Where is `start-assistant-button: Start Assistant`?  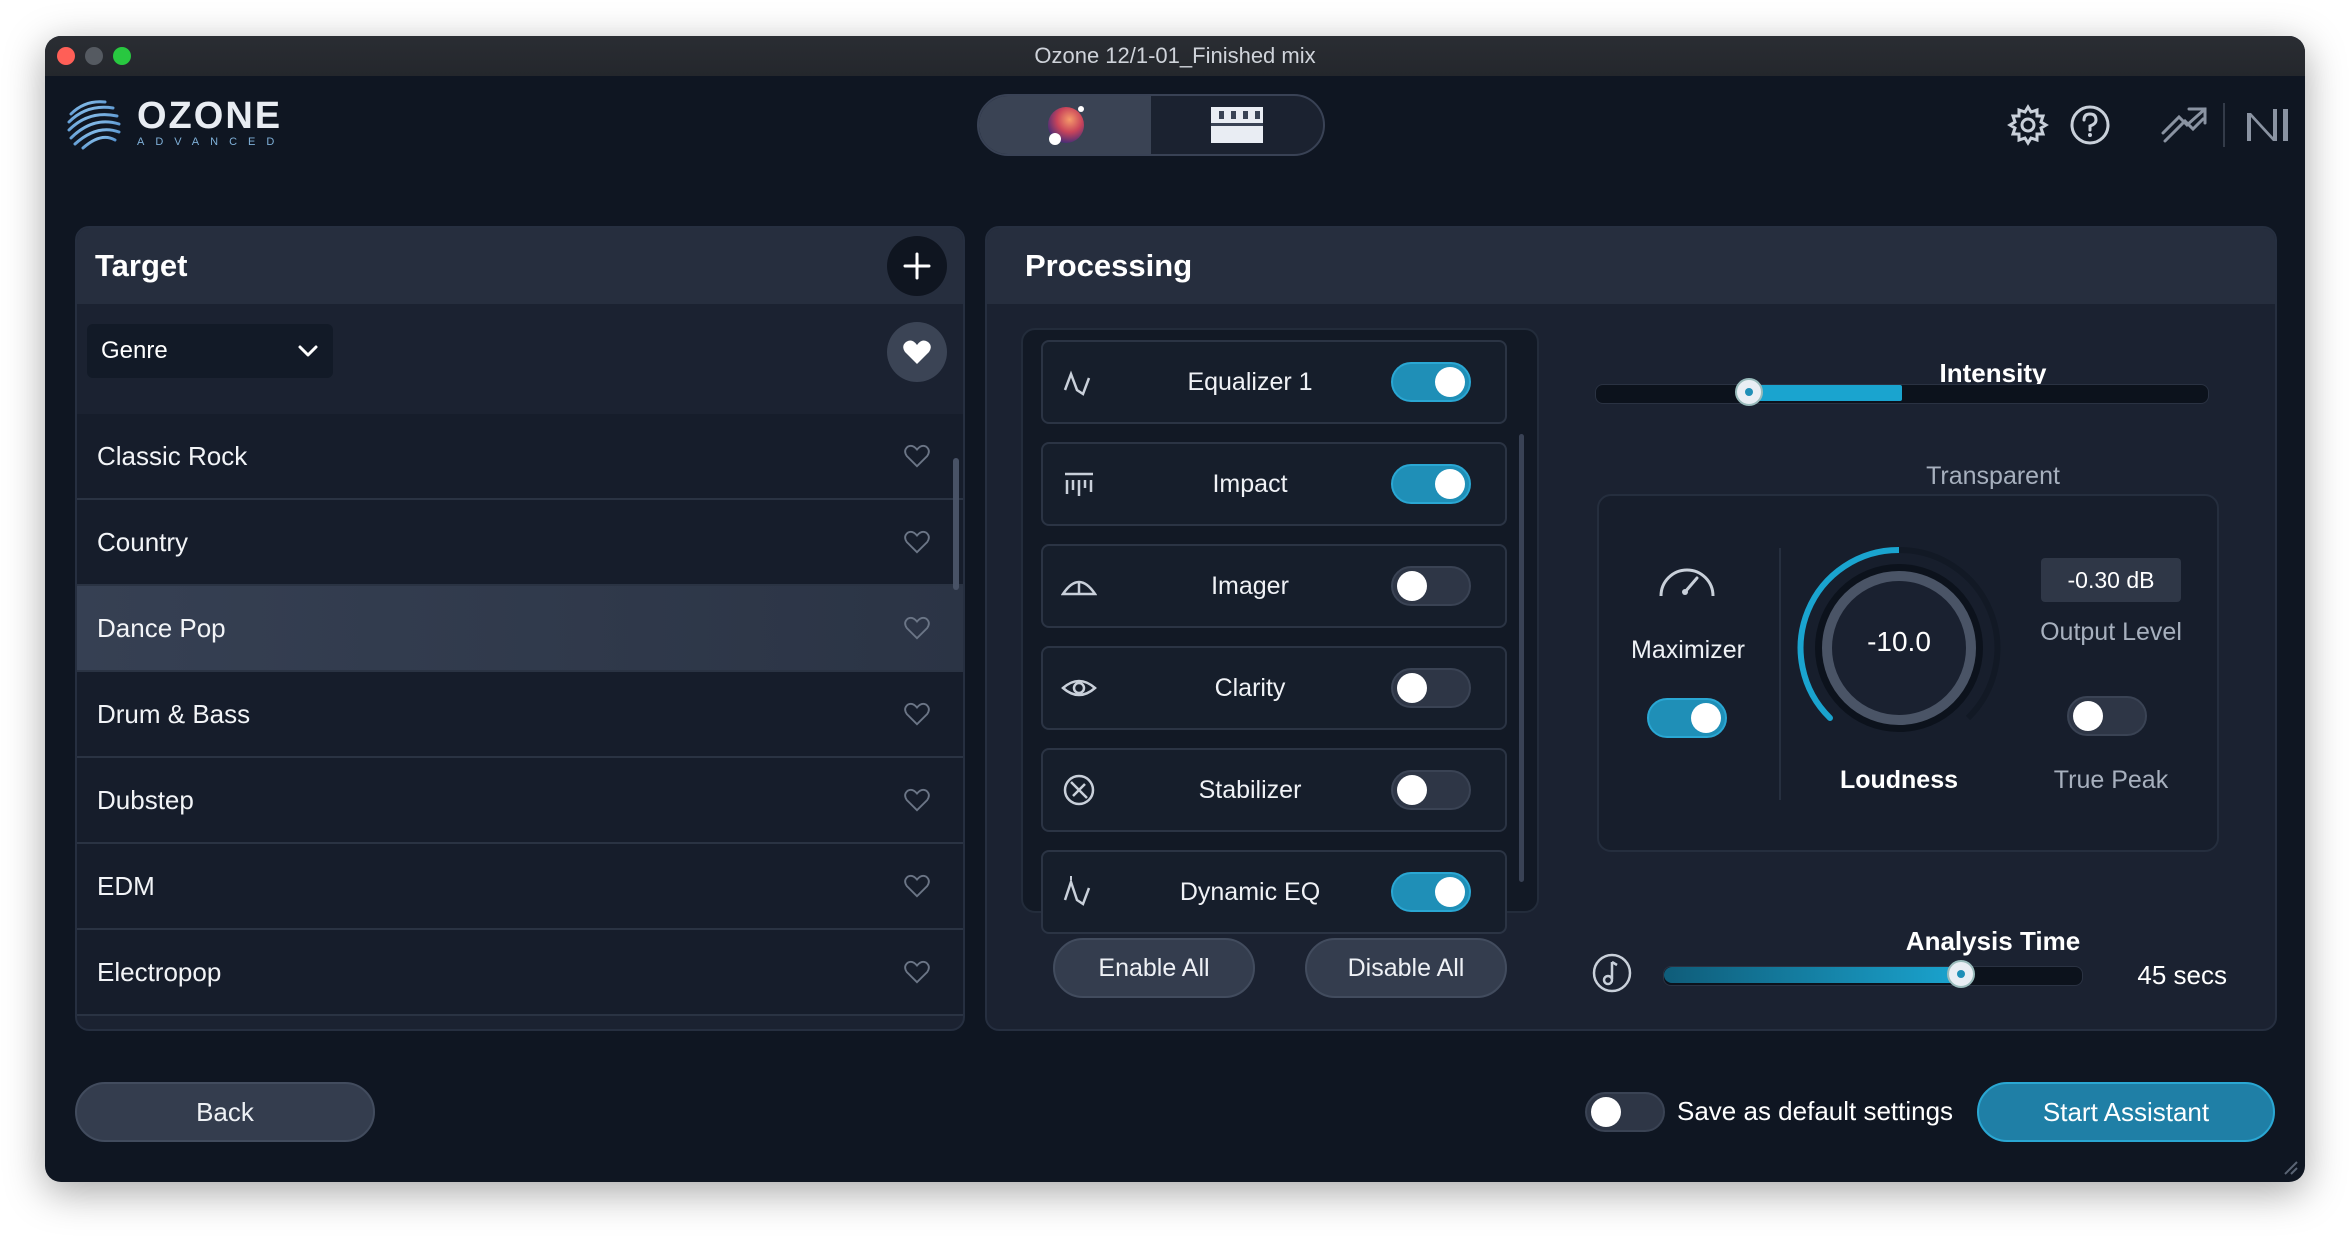 start-assistant-button: Start Assistant is located at coordinates (2126, 1112).